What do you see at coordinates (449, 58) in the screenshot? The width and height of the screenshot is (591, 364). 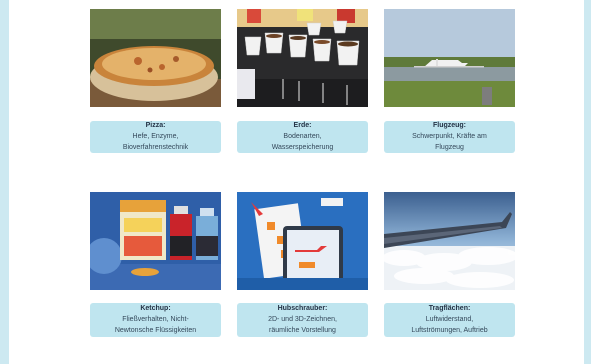 I see `airplane-runway-photo` at bounding box center [449, 58].